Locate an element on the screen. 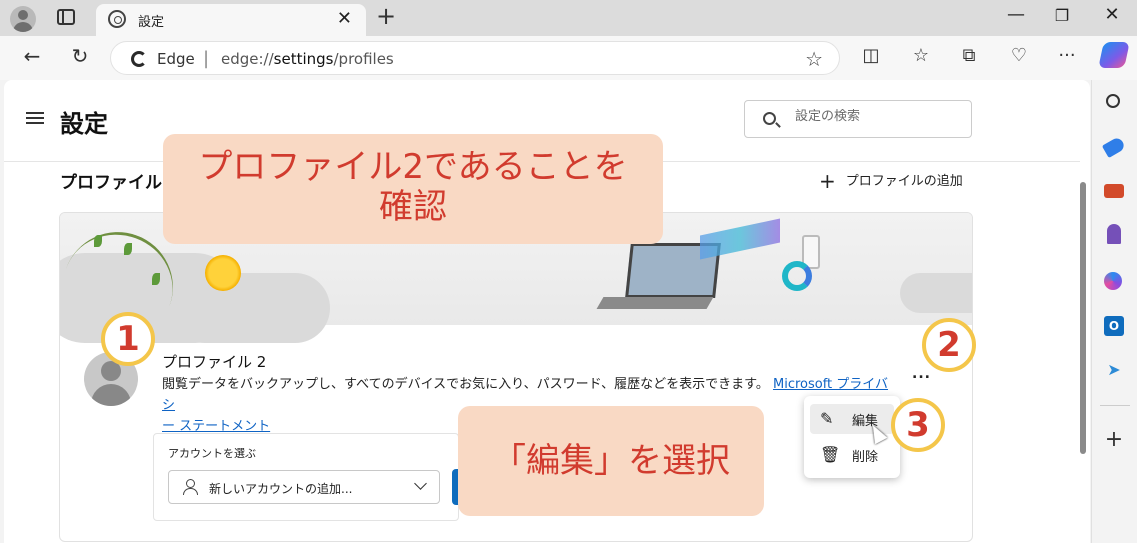 This screenshot has height=543, width=1137. tab-settings: 設定 ✕ is located at coordinates (231, 20).